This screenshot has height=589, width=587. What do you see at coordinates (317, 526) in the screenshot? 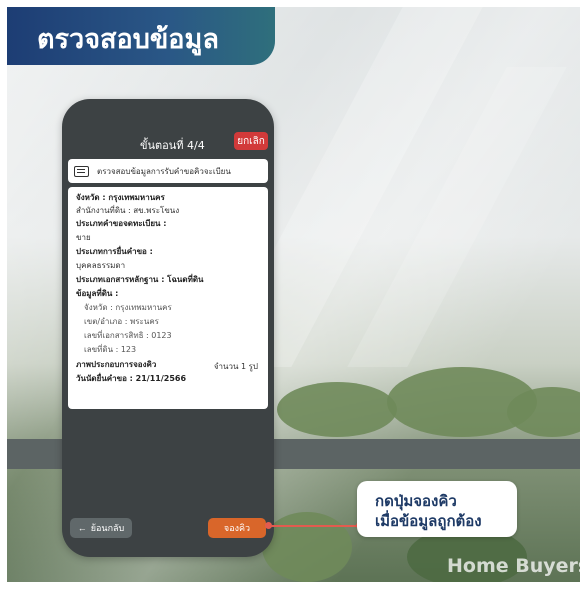
I see `callout-connector` at bounding box center [317, 526].